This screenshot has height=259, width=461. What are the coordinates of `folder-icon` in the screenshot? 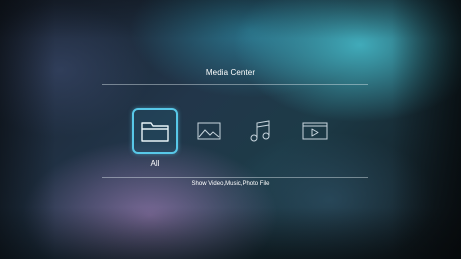 It's located at (155, 132).